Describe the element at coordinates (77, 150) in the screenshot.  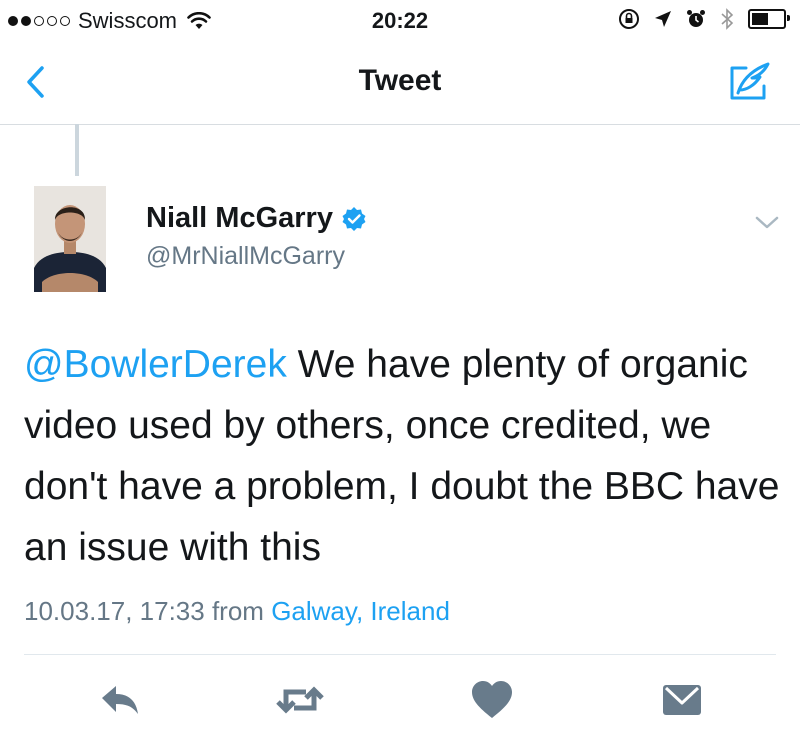
I see `conversation-thread-line` at that location.